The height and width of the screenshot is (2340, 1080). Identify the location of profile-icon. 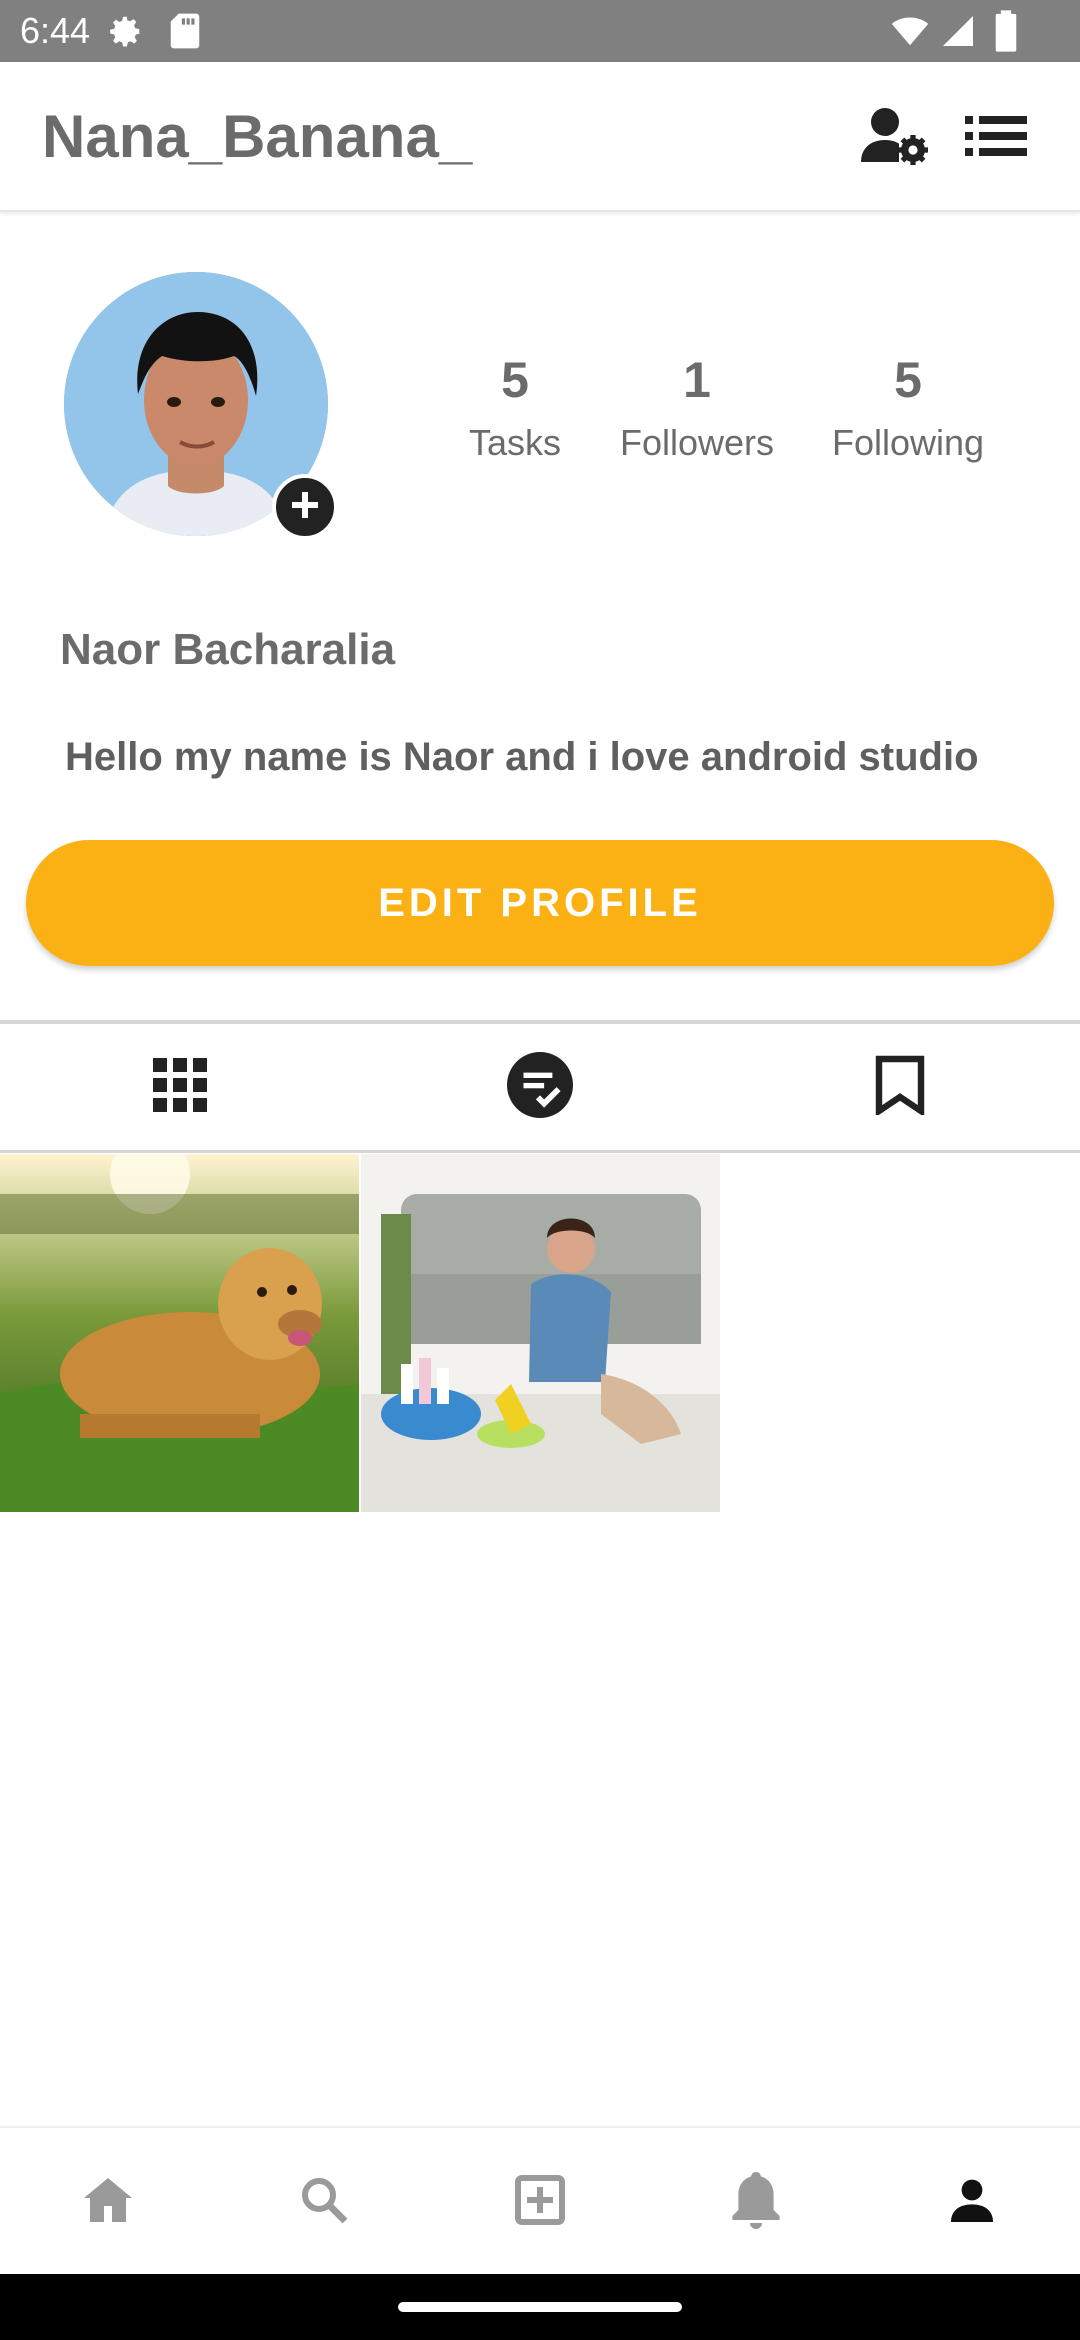
(972, 2202).